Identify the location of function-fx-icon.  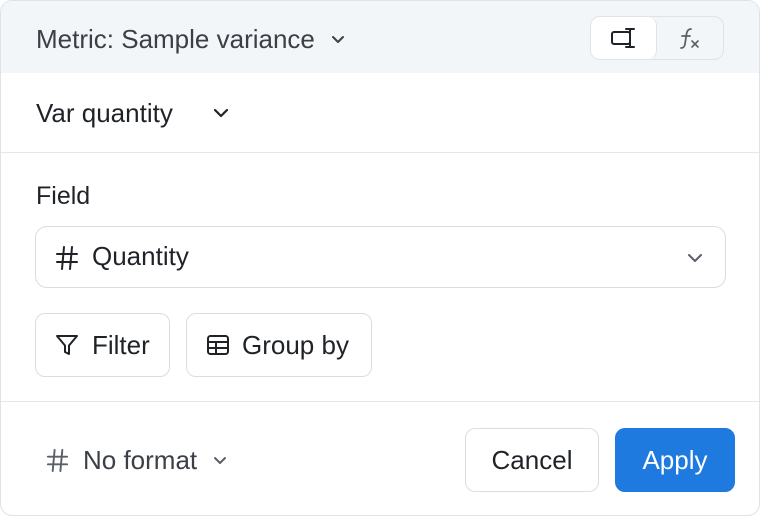
(689, 38).